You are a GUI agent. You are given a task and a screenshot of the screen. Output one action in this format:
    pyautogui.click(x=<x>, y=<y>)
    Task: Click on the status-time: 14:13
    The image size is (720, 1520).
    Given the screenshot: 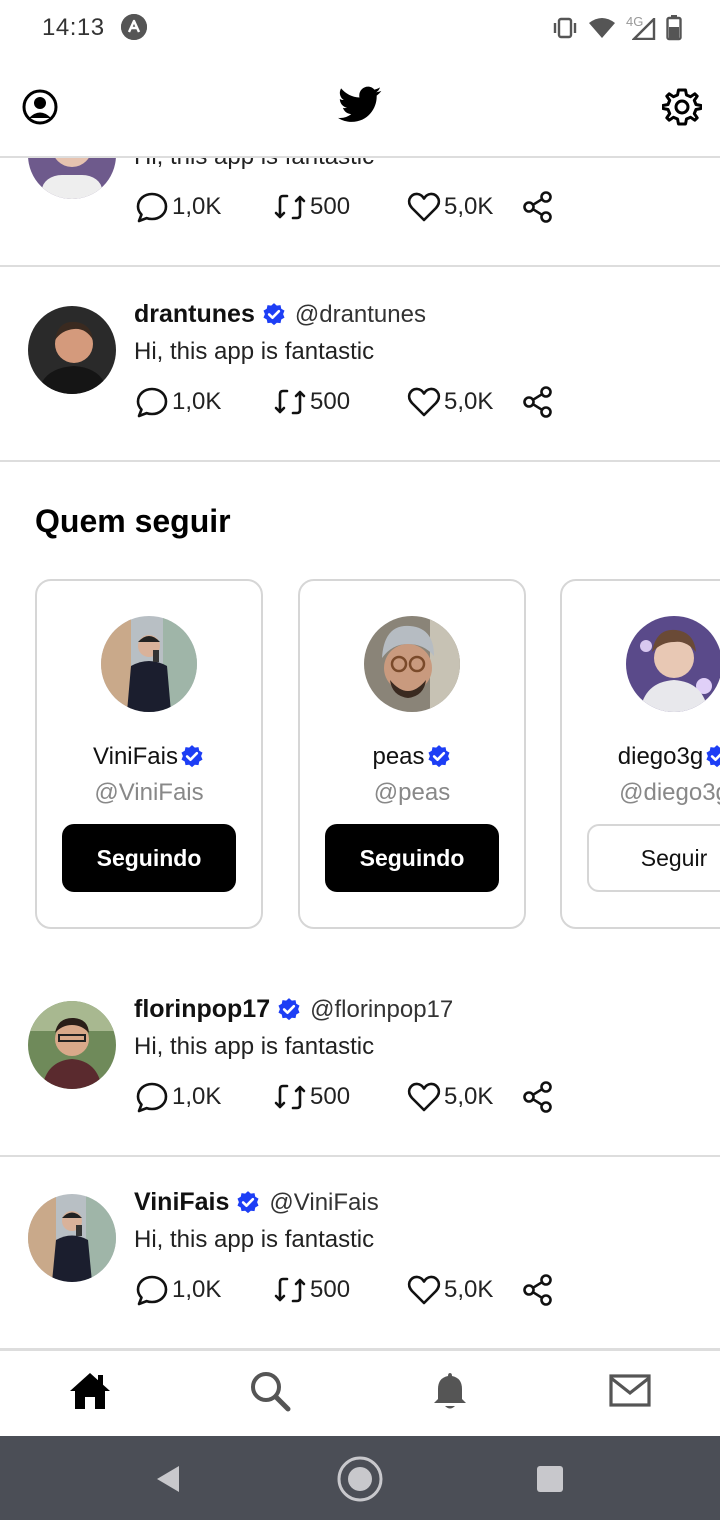 What is the action you would take?
    pyautogui.click(x=73, y=27)
    